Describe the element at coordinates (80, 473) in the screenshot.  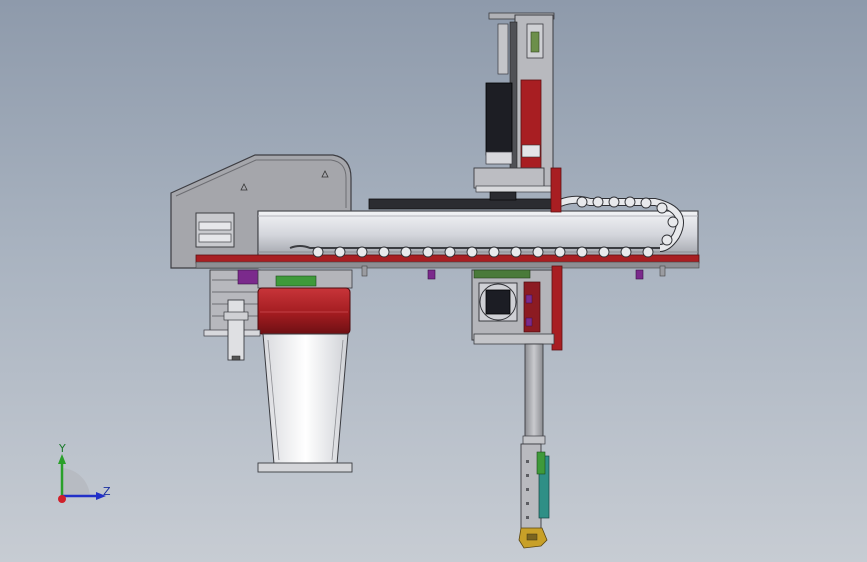
I see `orientation-triad: Y Z` at that location.